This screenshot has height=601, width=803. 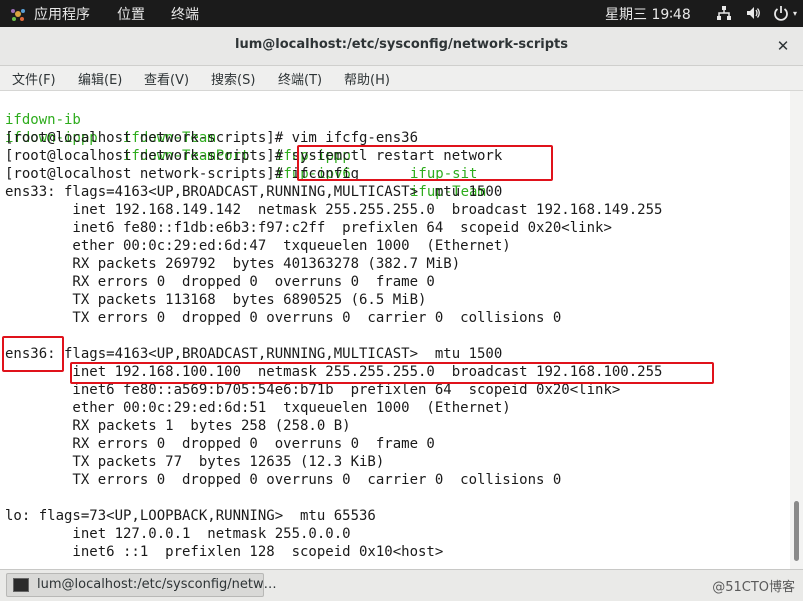 What do you see at coordinates (753, 13) in the screenshot?
I see `volume-icon` at bounding box center [753, 13].